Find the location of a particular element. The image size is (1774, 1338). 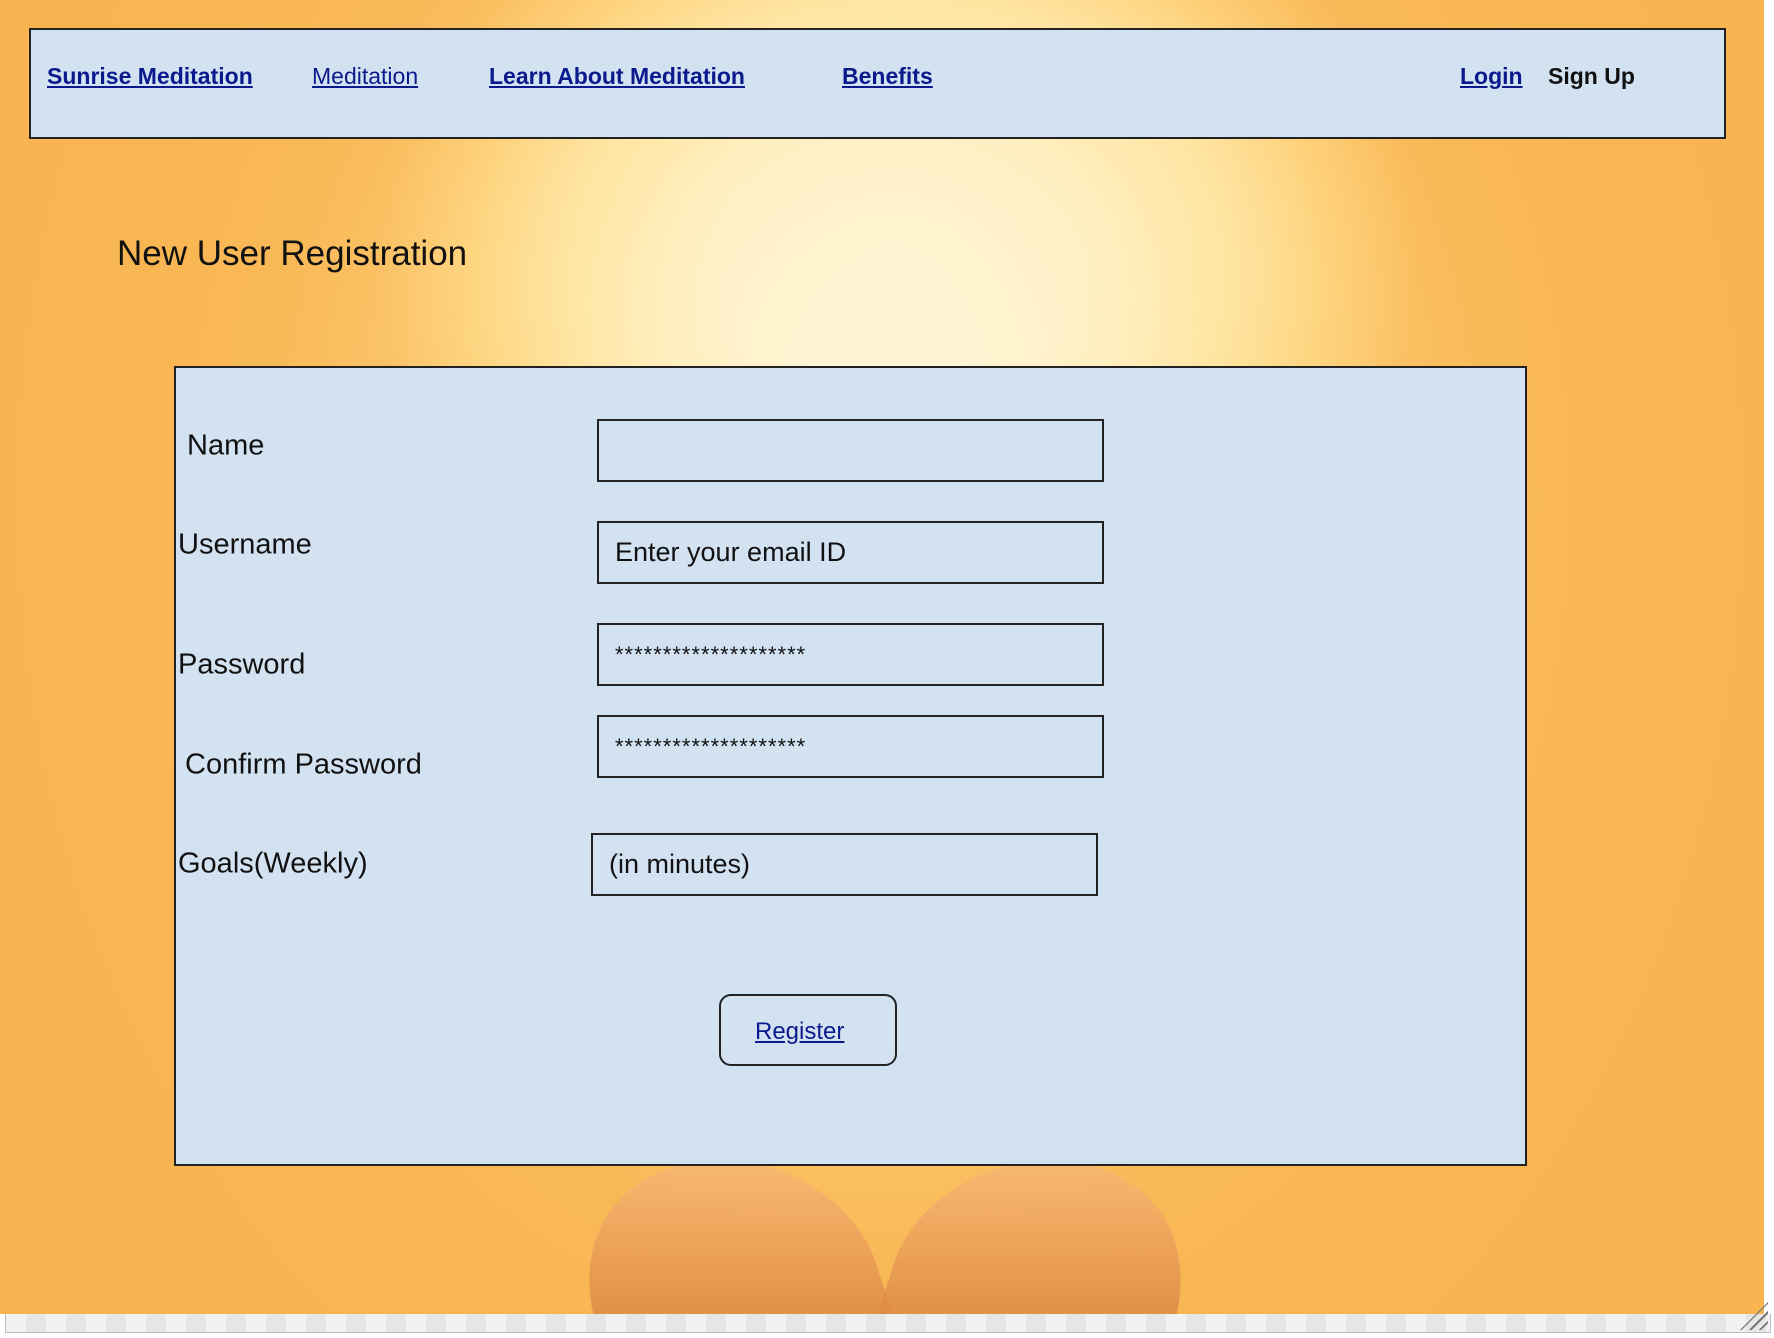

password-label: Password is located at coordinates (242, 664).